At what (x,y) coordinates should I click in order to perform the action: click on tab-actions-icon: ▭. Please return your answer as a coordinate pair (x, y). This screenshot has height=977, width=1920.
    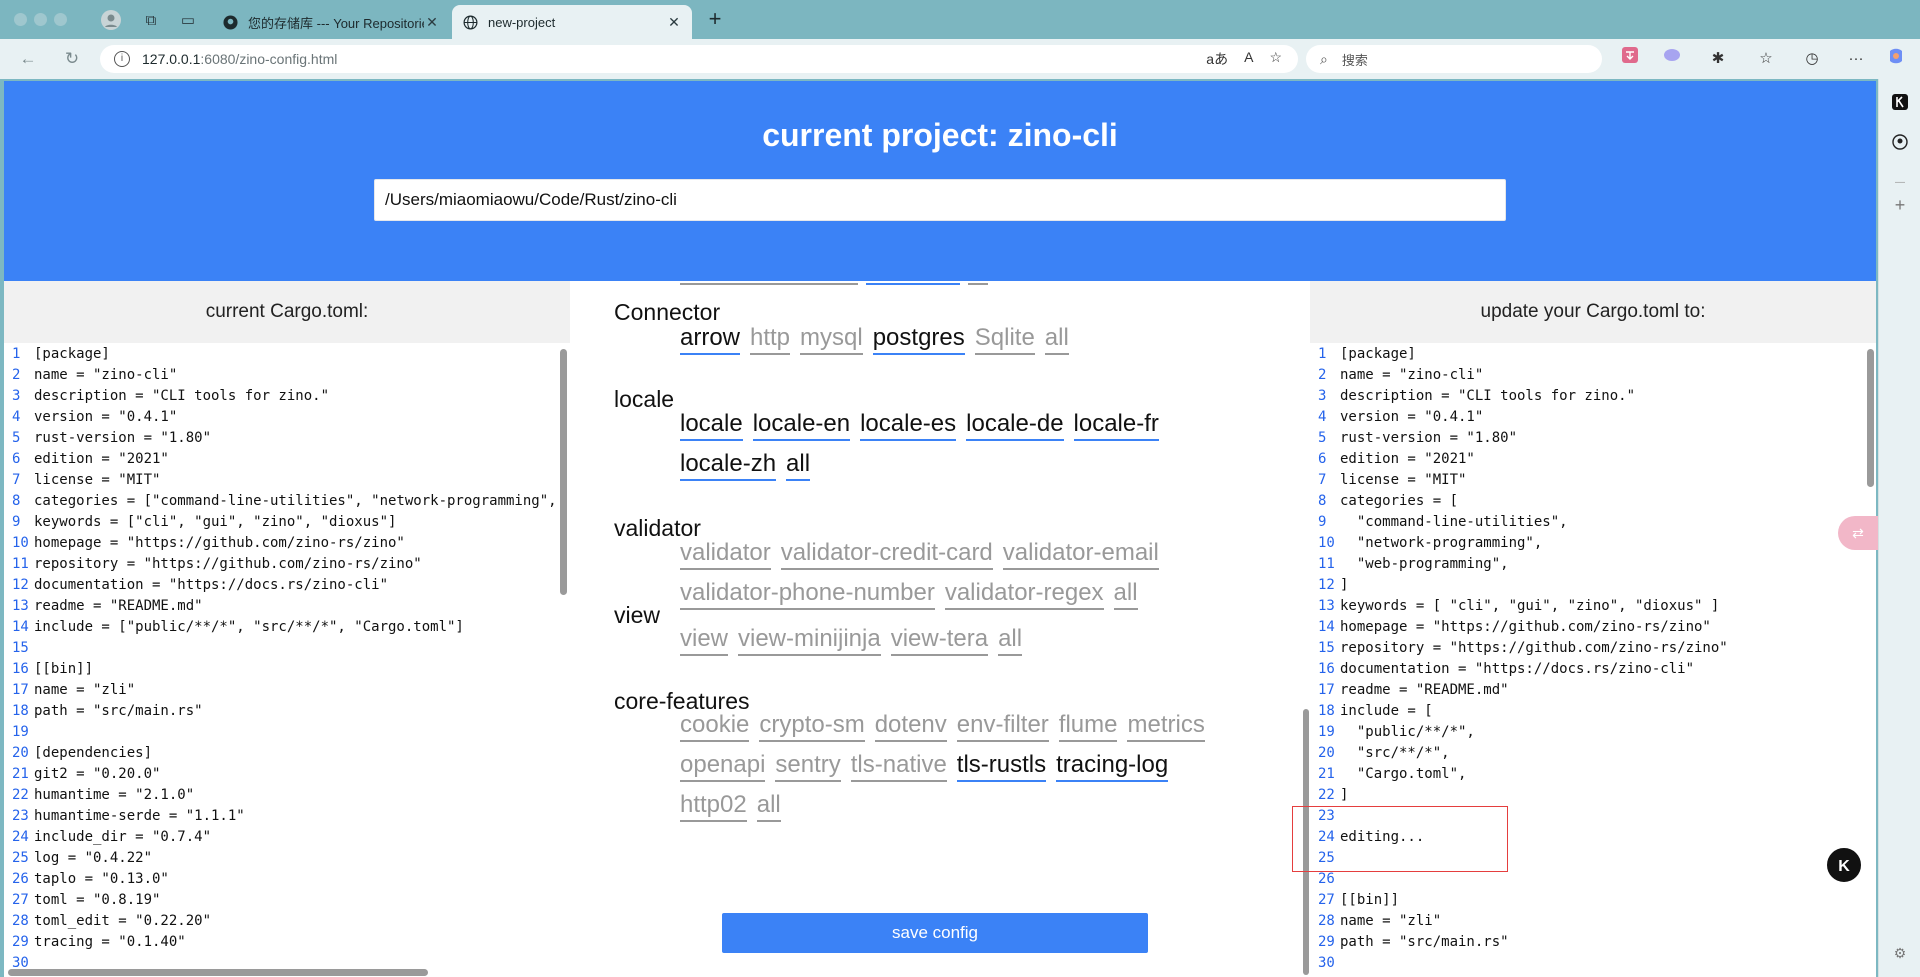
    Looking at the image, I should click on (188, 20).